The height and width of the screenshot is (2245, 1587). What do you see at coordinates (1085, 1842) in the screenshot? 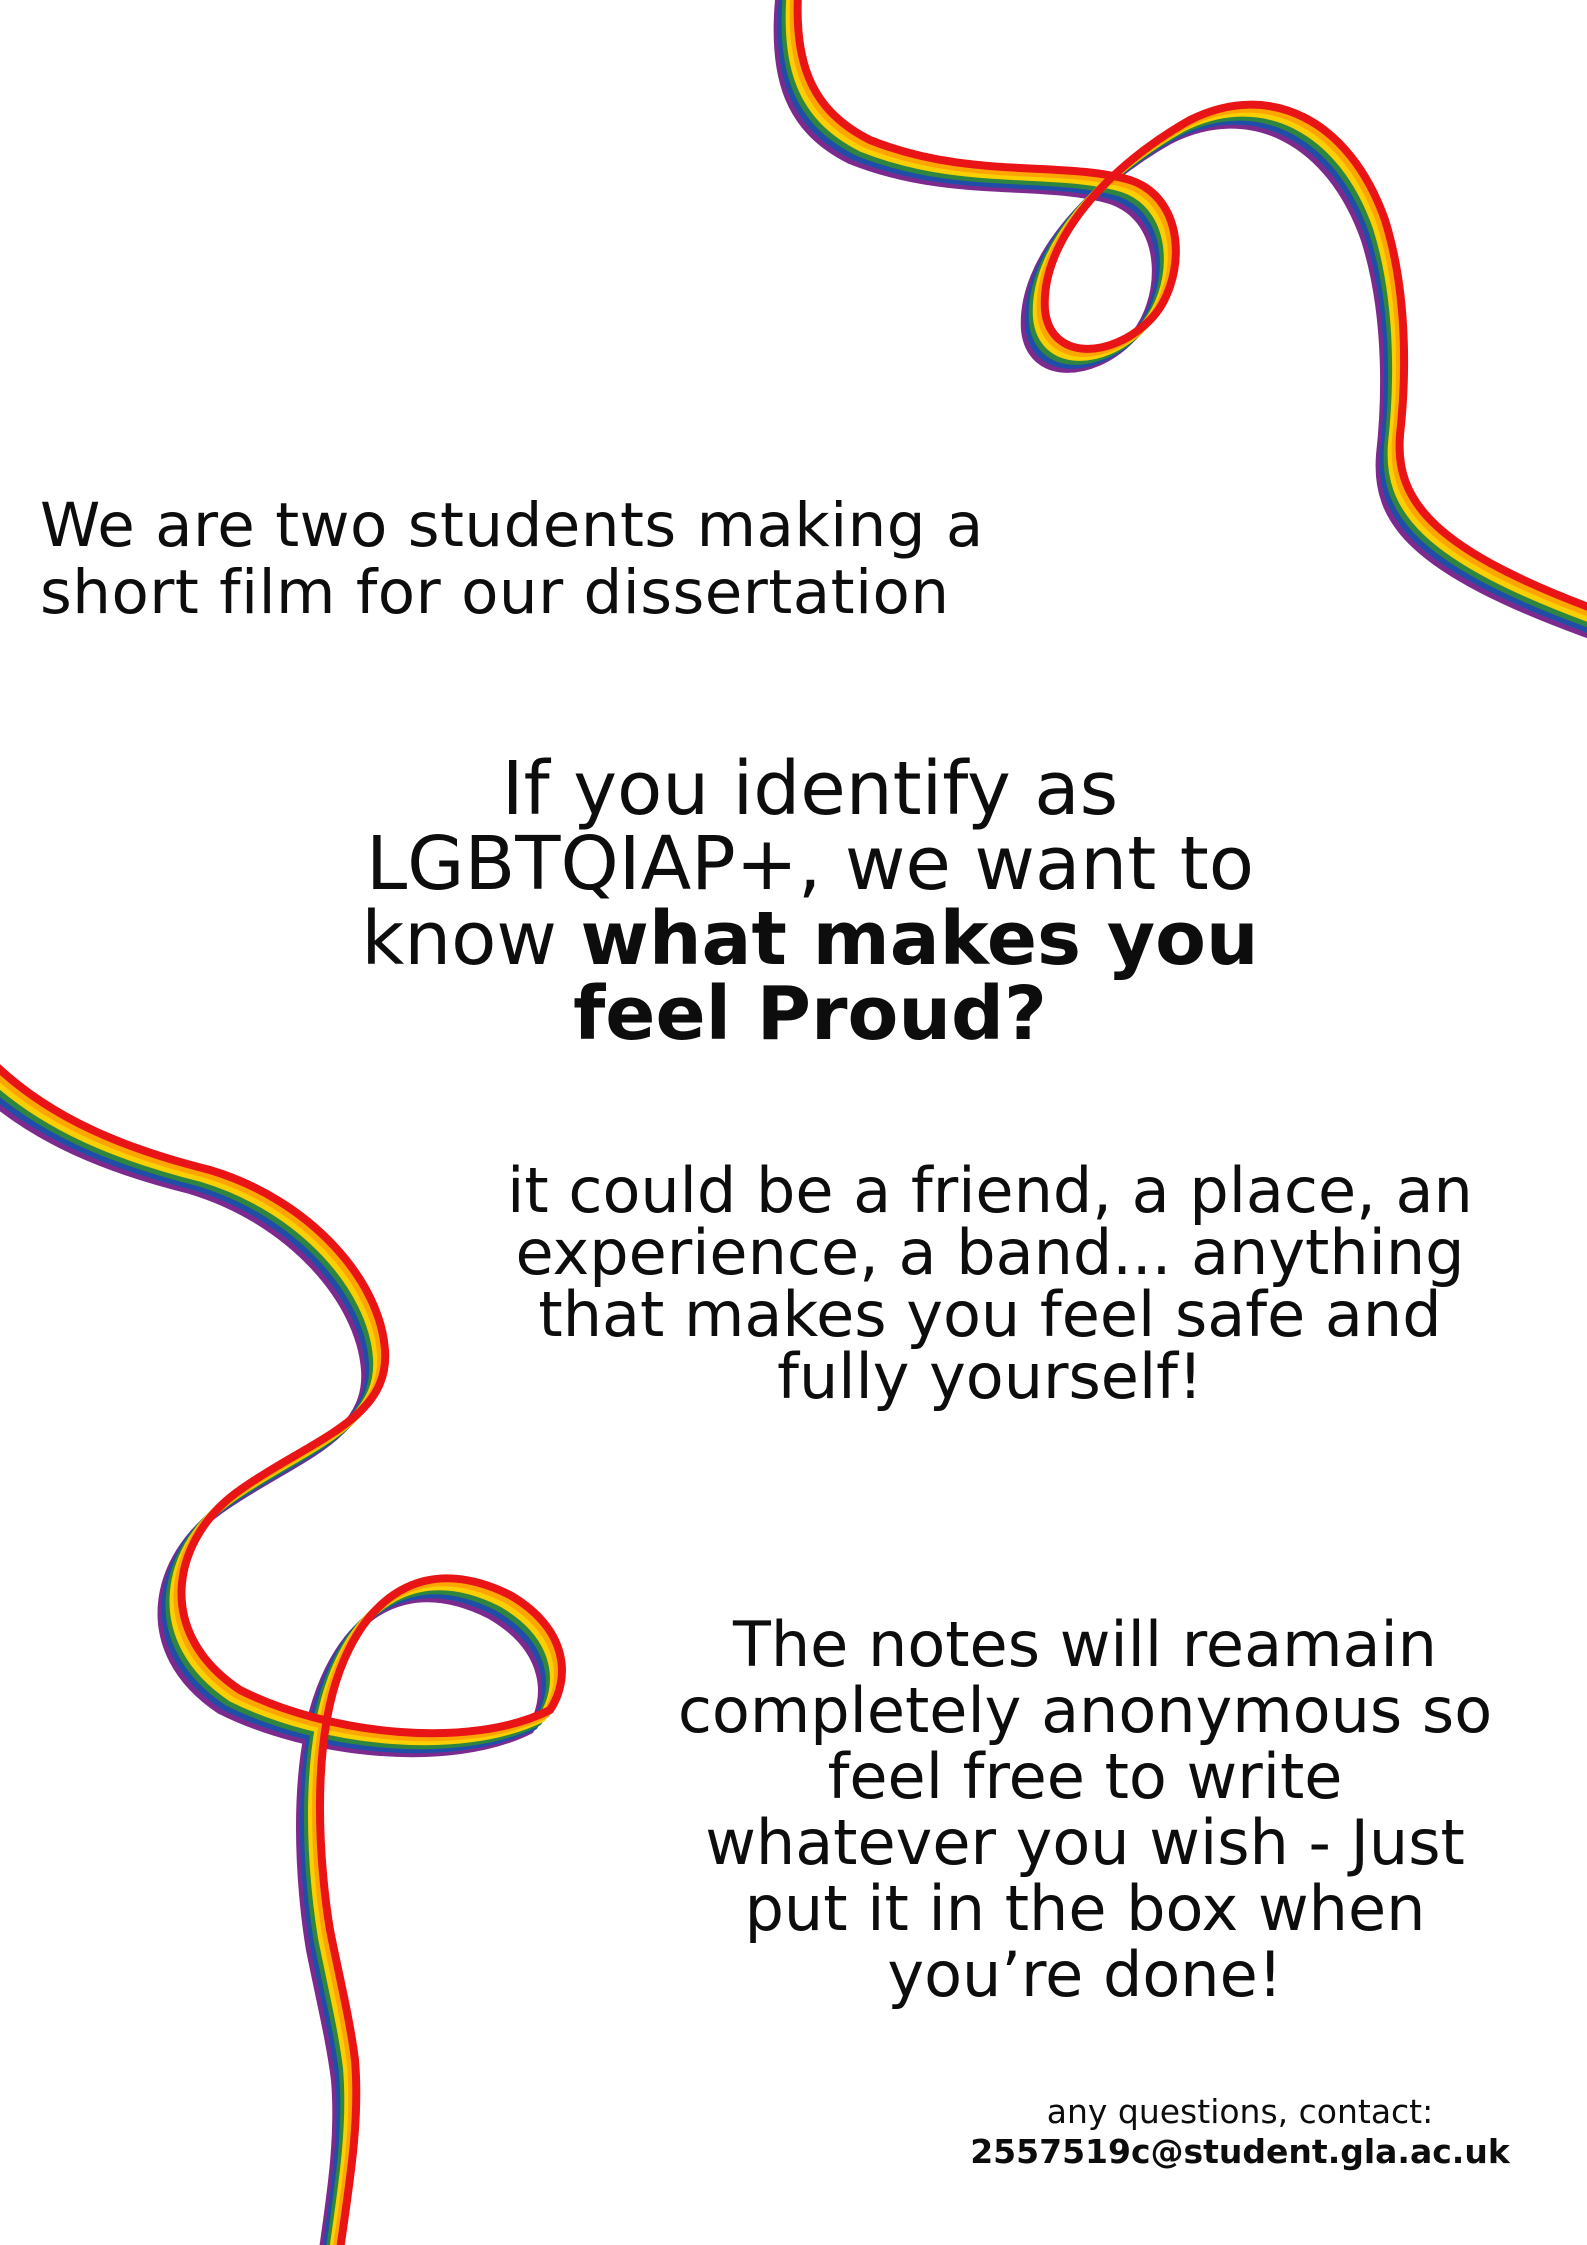
I see `anonymity-line-4: whatever you wish - Just` at bounding box center [1085, 1842].